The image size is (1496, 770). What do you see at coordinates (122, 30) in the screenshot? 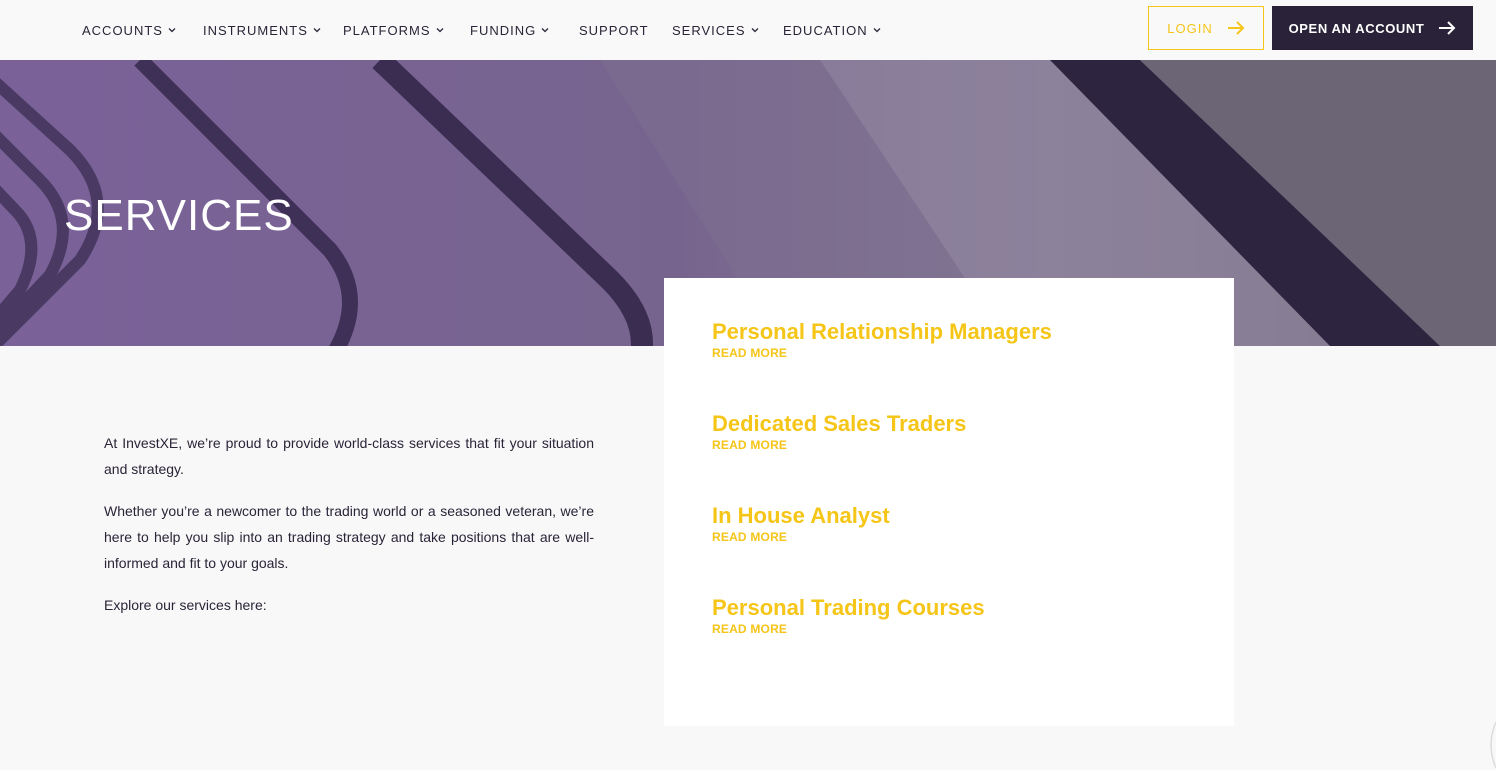
I see `nav-item-label: ACCOUNTS` at bounding box center [122, 30].